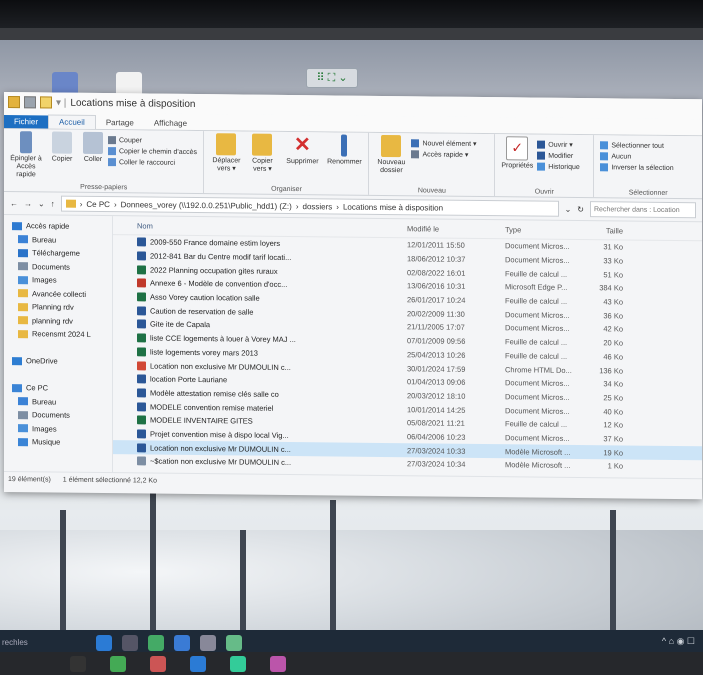 The width and height of the screenshot is (703, 675). I want to click on copy-path-button: Copier le chemin d'accès, so click(152, 151).